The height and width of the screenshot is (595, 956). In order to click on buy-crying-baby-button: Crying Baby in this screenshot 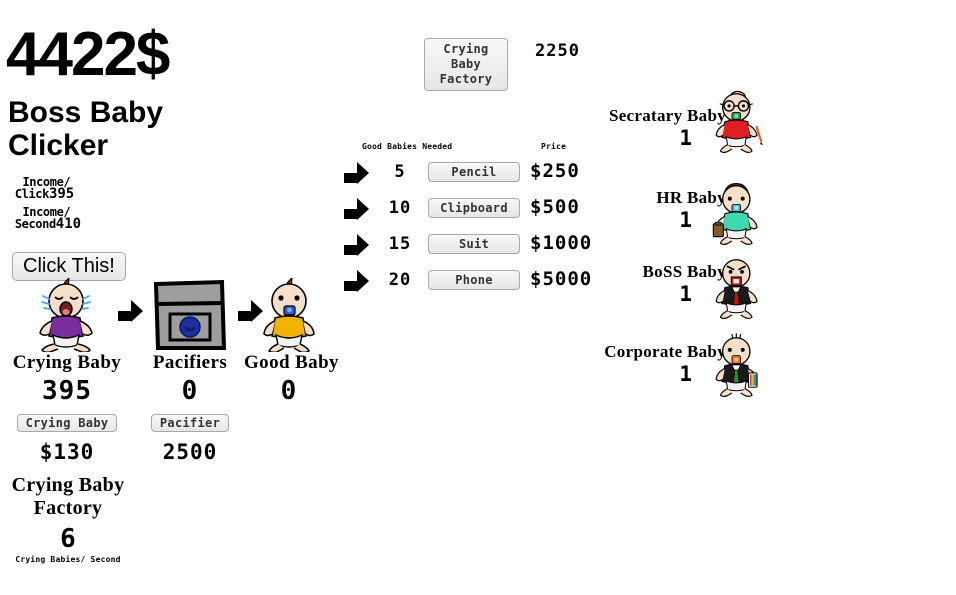, I will do `click(67, 423)`.